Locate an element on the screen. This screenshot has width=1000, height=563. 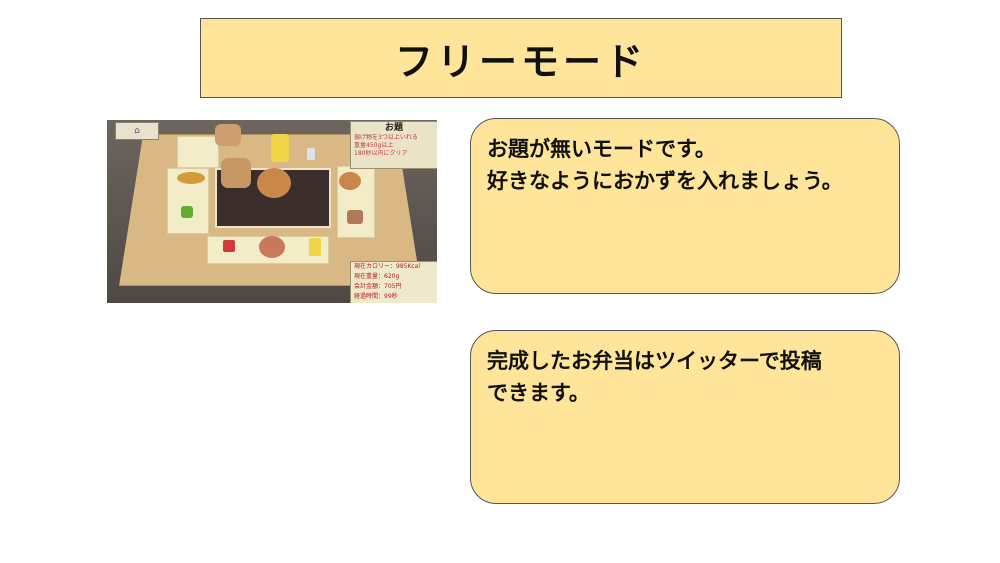
home-button: ⌂ is located at coordinates (137, 131).